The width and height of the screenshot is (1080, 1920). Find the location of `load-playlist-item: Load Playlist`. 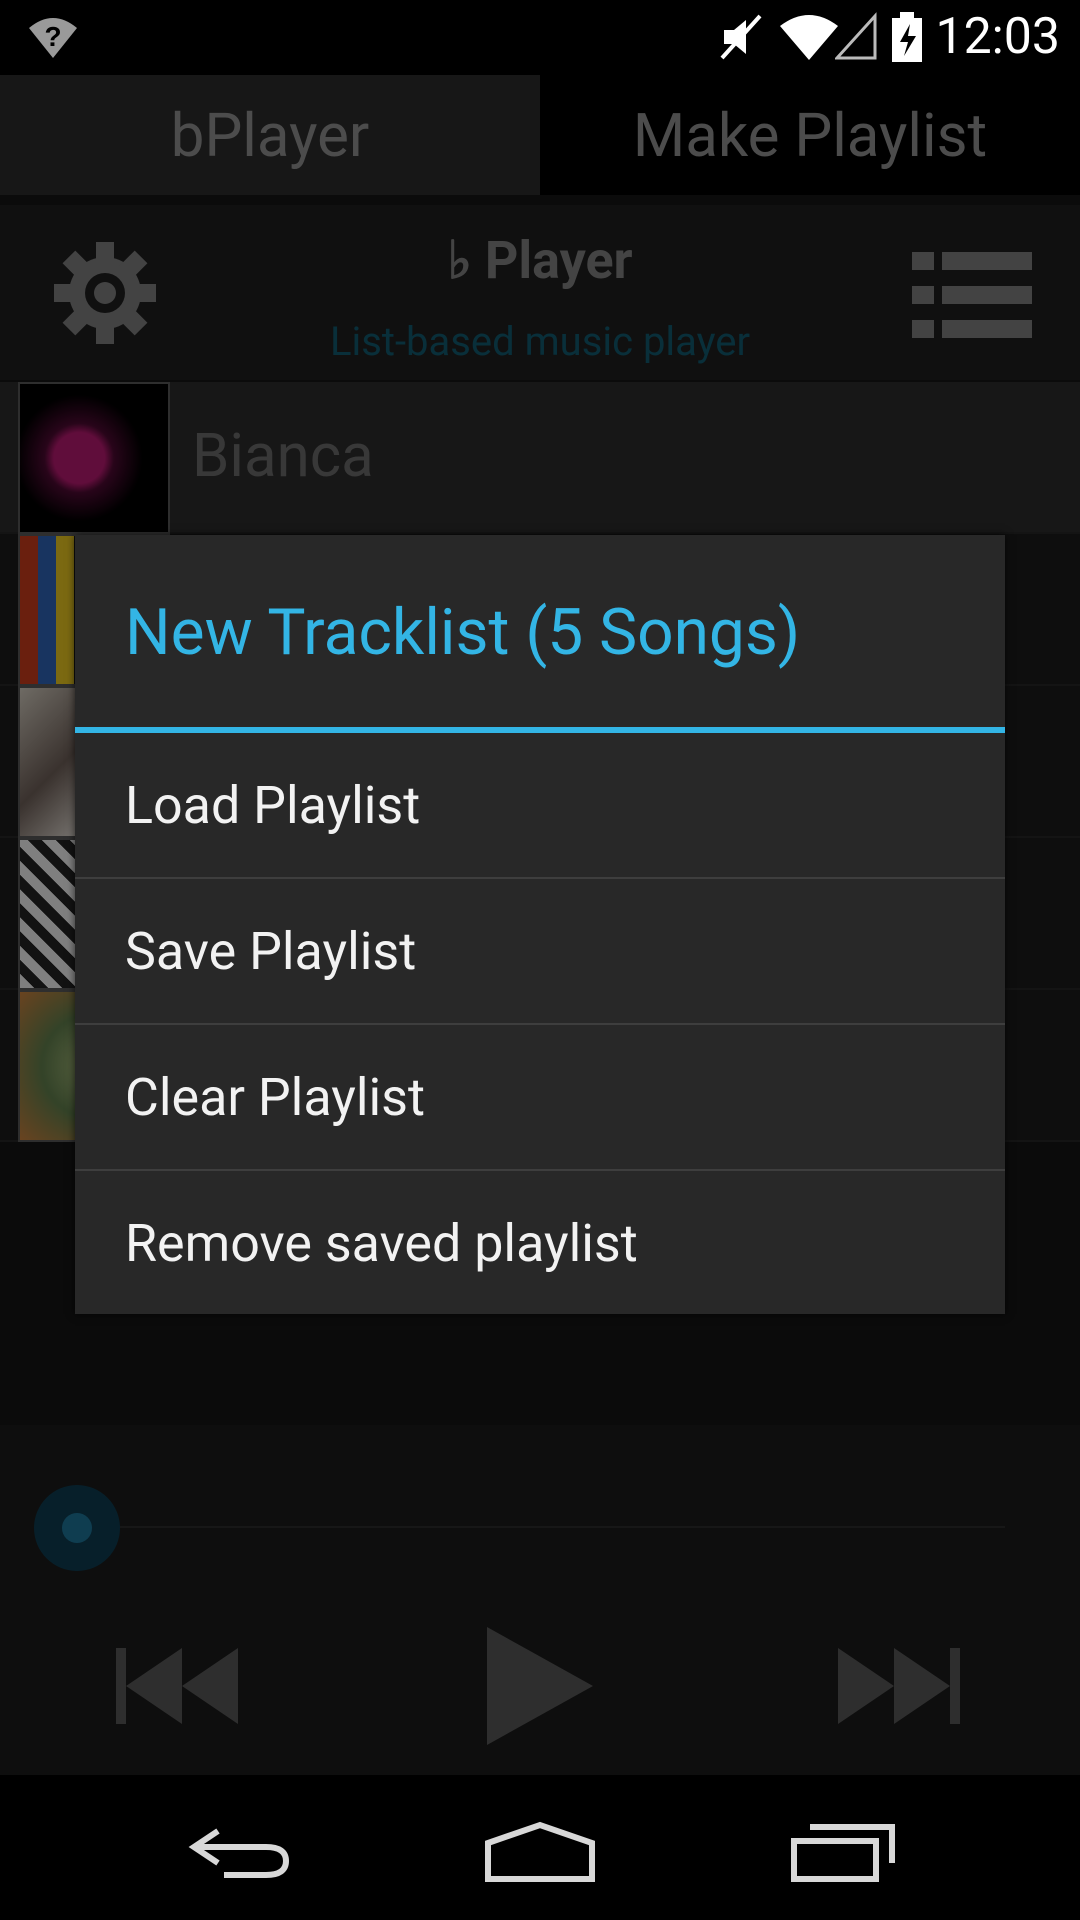

load-playlist-item: Load Playlist is located at coordinates (540, 805).